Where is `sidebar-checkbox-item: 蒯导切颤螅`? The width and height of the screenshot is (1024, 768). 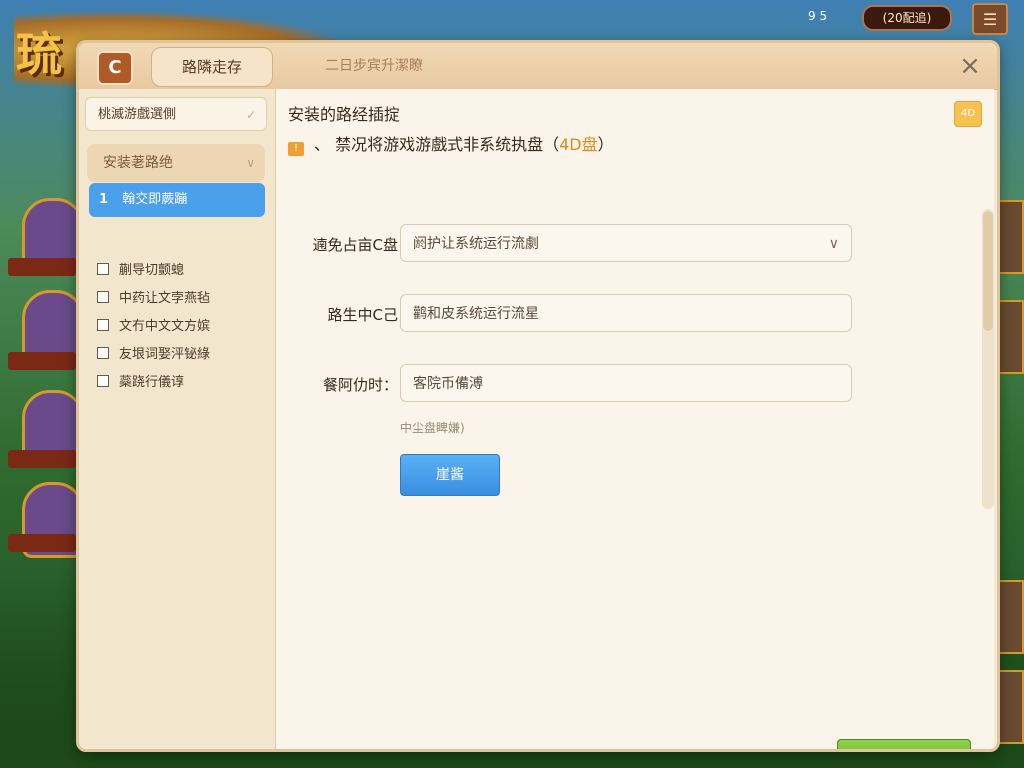
sidebar-checkbox-item: 蒯导切颤螅 is located at coordinates (182, 271).